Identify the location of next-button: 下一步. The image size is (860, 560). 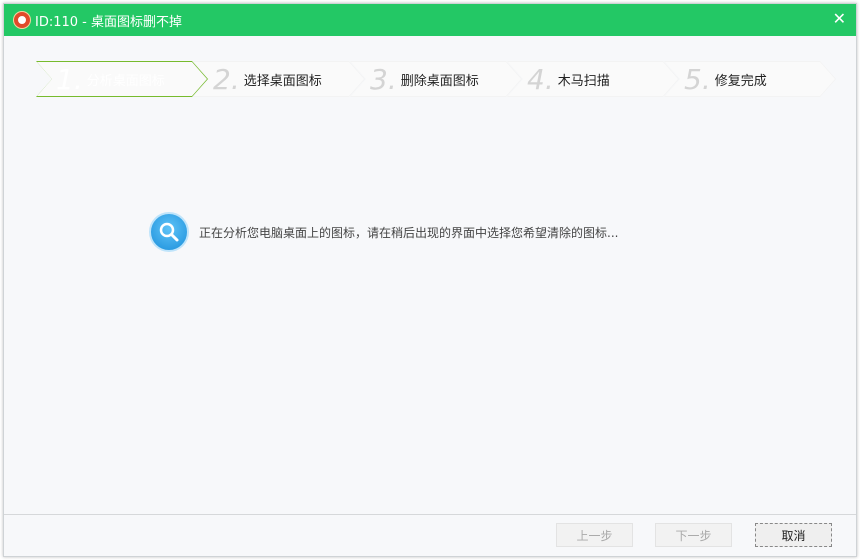
(693, 535).